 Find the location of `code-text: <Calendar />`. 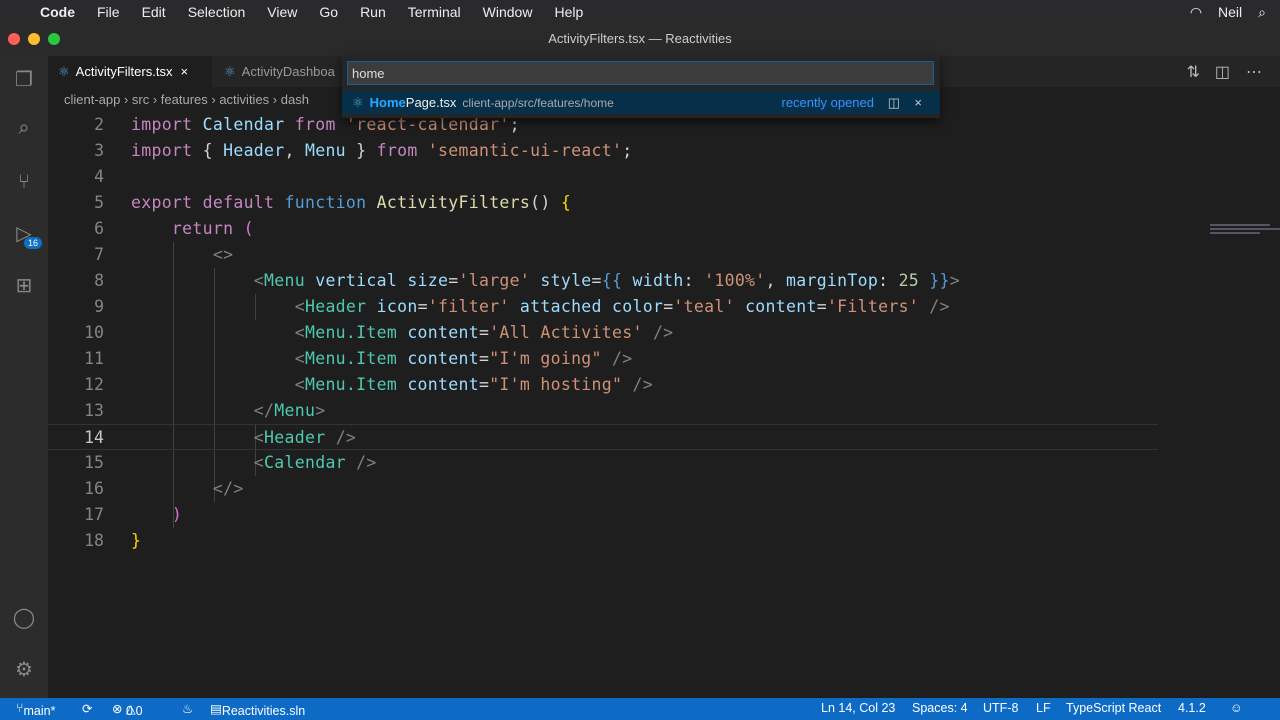

code-text: <Calendar /> is located at coordinates (254, 463).